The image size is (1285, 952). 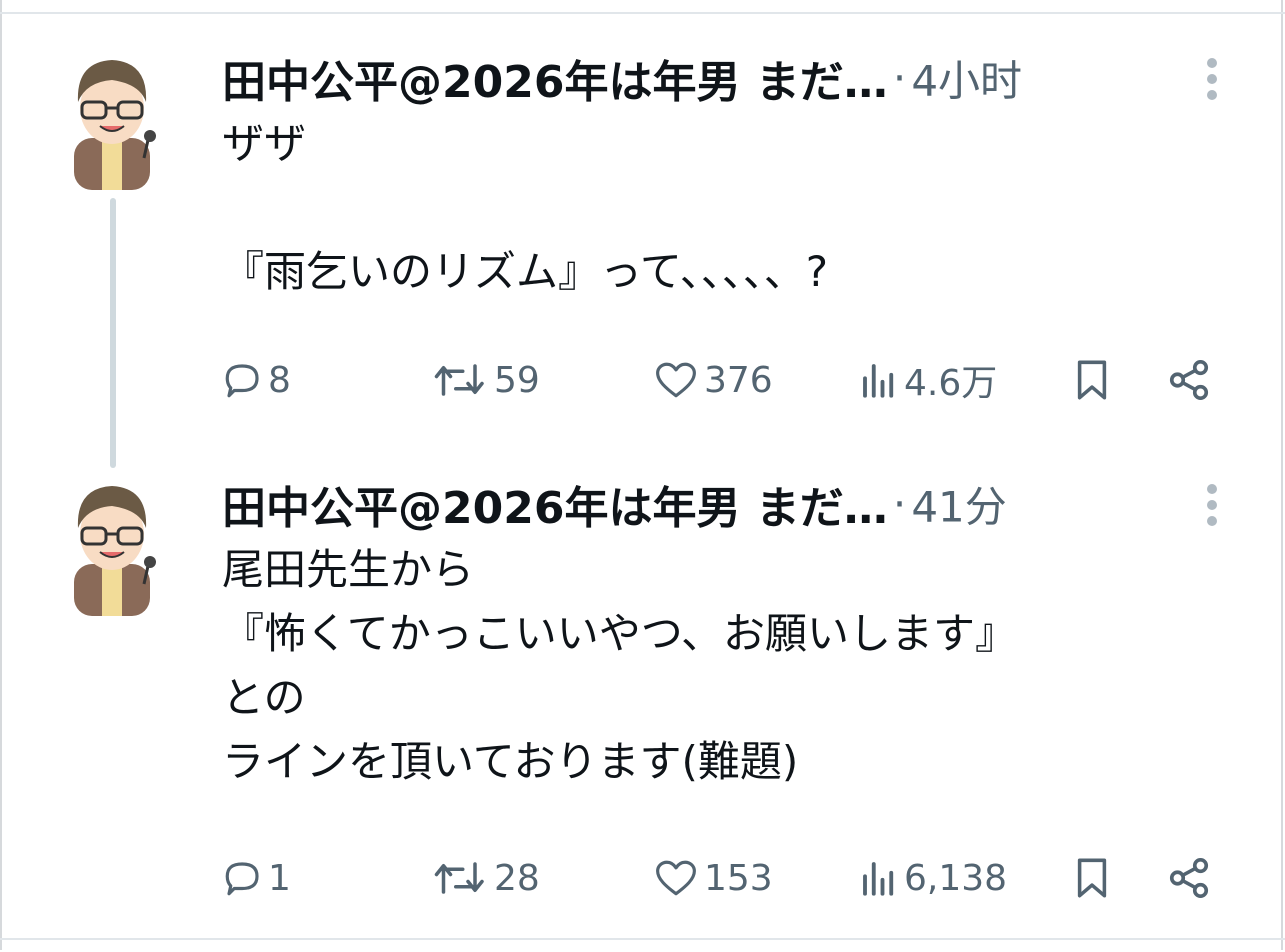 What do you see at coordinates (113, 333) in the screenshot?
I see `thread-connector` at bounding box center [113, 333].